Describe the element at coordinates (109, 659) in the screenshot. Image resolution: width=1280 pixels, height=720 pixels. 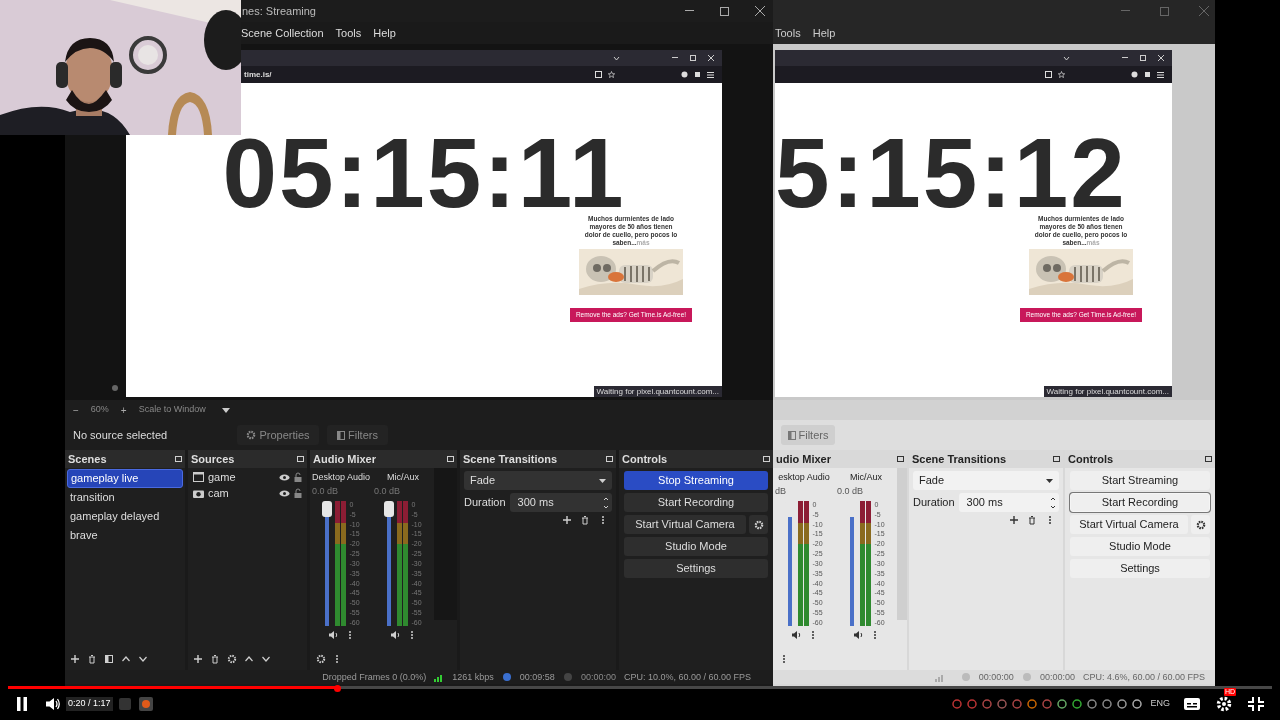
I see `filter-icon` at that location.